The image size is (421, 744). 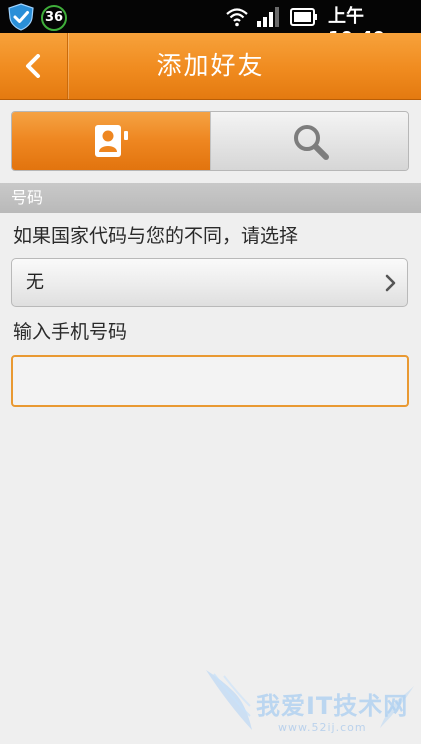 What do you see at coordinates (156, 236) in the screenshot?
I see `country-code-label: 如果国家代码与您的不同，请选择` at bounding box center [156, 236].